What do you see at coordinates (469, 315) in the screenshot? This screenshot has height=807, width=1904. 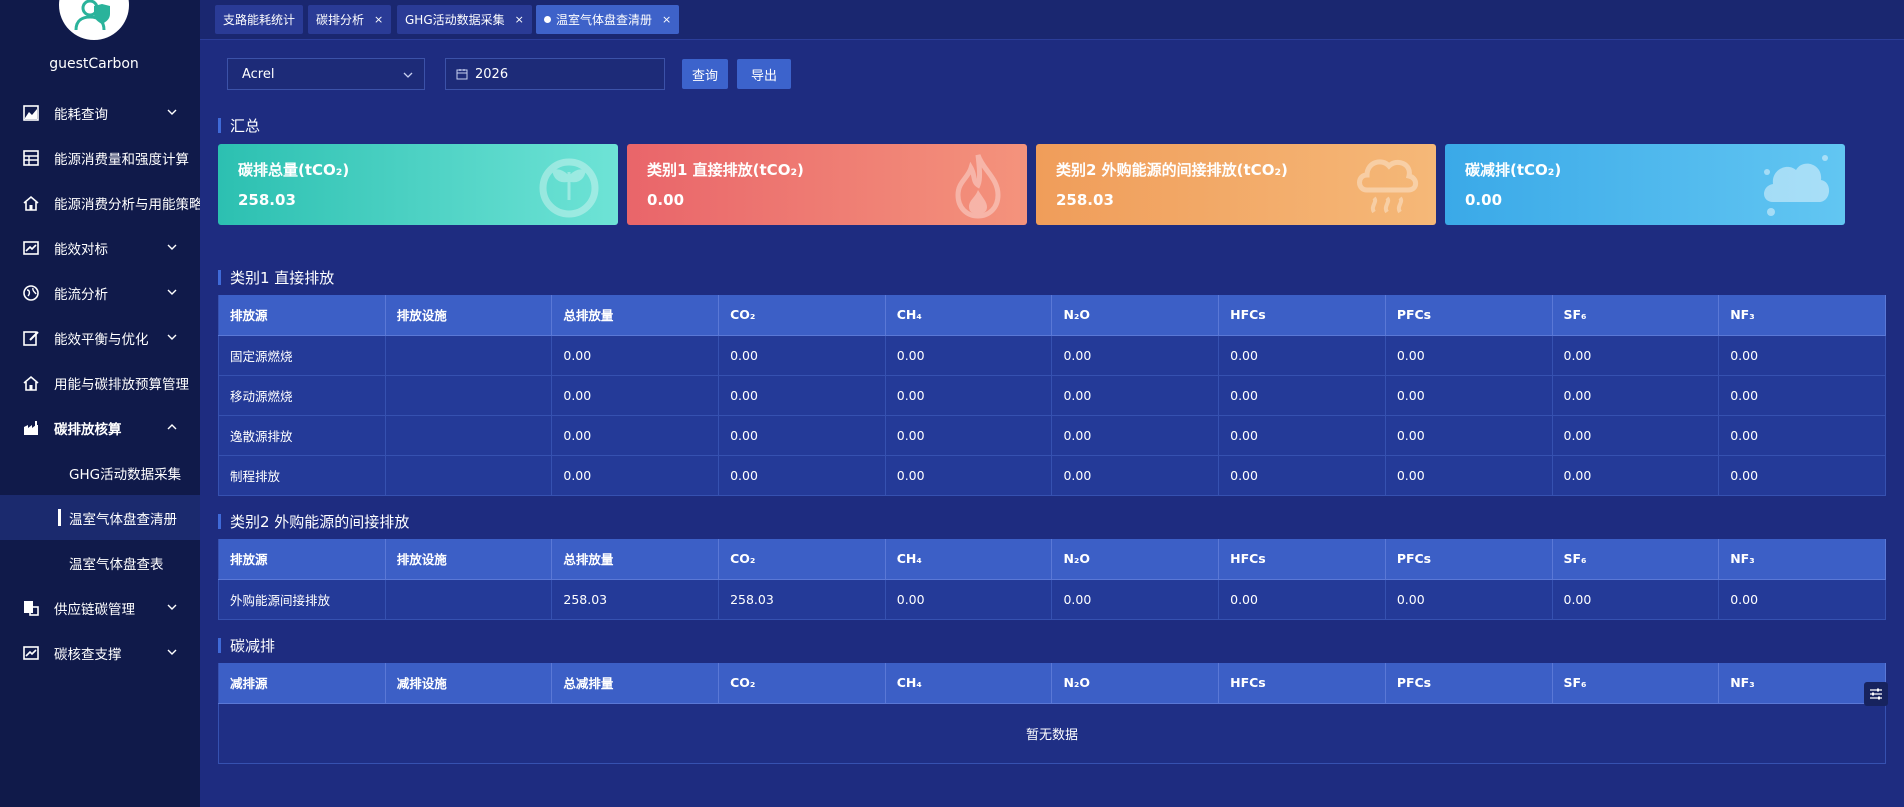 I see `column-header: 排放设施` at bounding box center [469, 315].